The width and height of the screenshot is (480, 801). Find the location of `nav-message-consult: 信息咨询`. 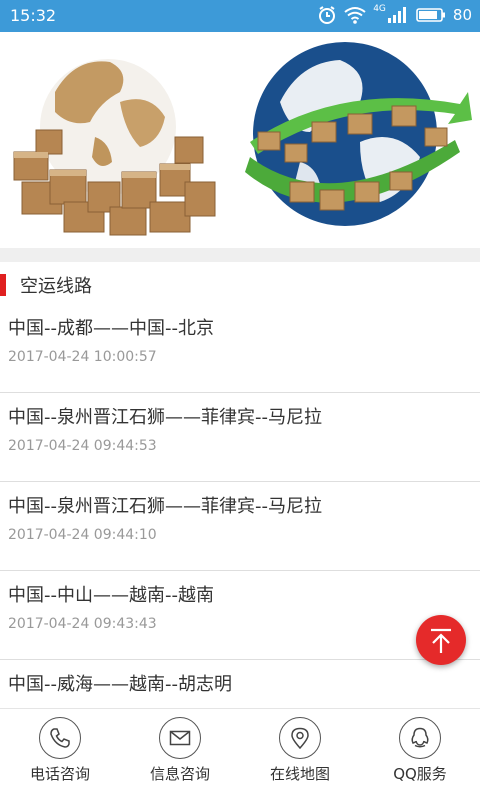

nav-message-consult: 信息咨询 is located at coordinates (180, 755).